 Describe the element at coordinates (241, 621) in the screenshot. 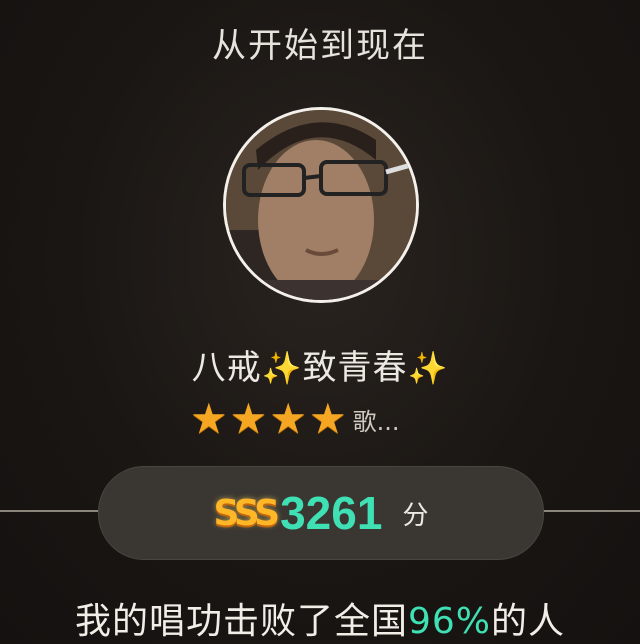

I see `result-prefix: 我的唱功击败了全国` at that location.